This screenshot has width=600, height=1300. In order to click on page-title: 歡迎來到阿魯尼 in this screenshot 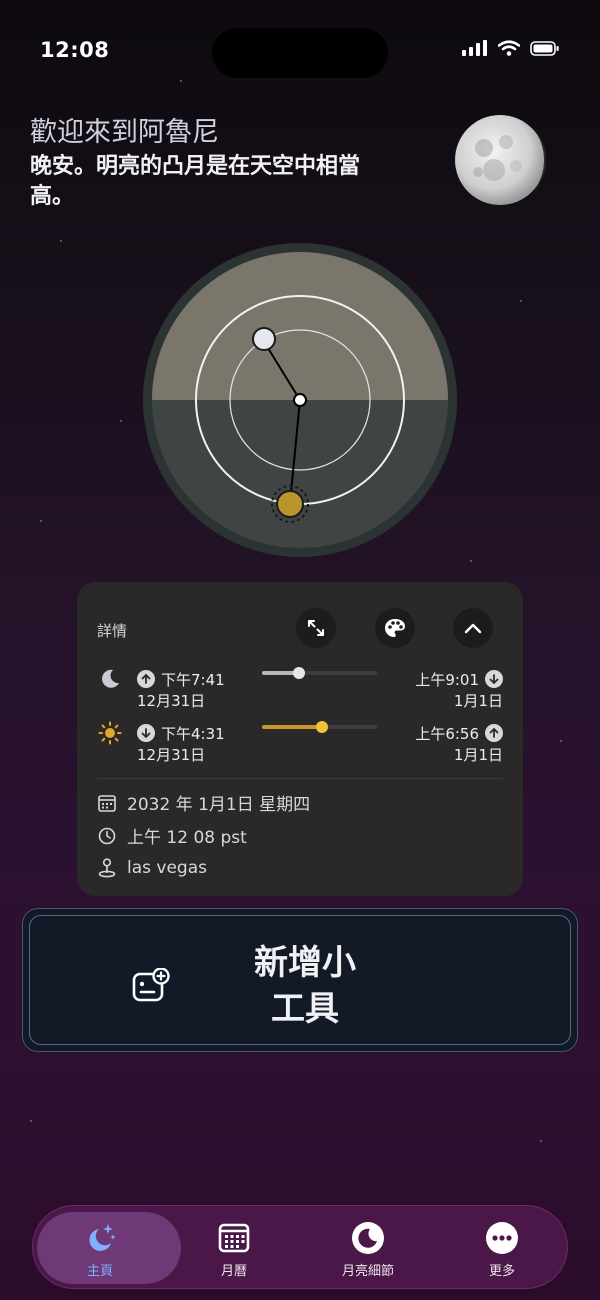, I will do `click(124, 132)`.